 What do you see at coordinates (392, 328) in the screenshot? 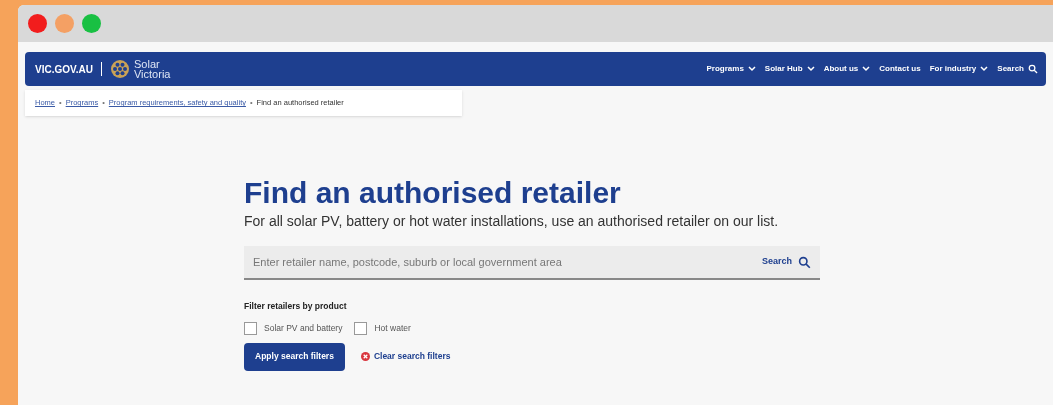
I see `checkbox-label: Hot water` at bounding box center [392, 328].